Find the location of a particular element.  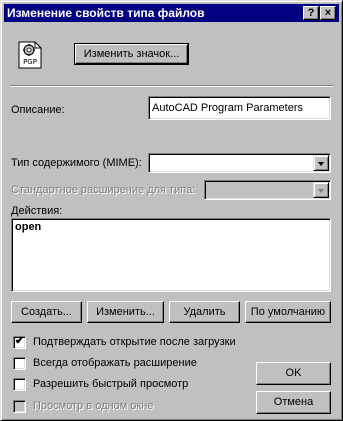

quick-view-checkbox is located at coordinates (19, 384).